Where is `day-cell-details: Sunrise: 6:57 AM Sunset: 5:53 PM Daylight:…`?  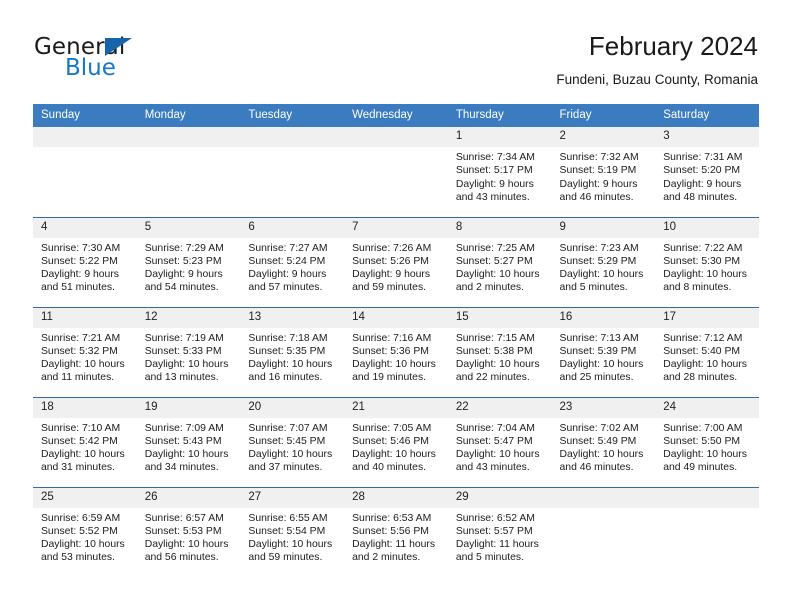 day-cell-details: Sunrise: 6:57 AM Sunset: 5:53 PM Daylight:… is located at coordinates (189, 536).